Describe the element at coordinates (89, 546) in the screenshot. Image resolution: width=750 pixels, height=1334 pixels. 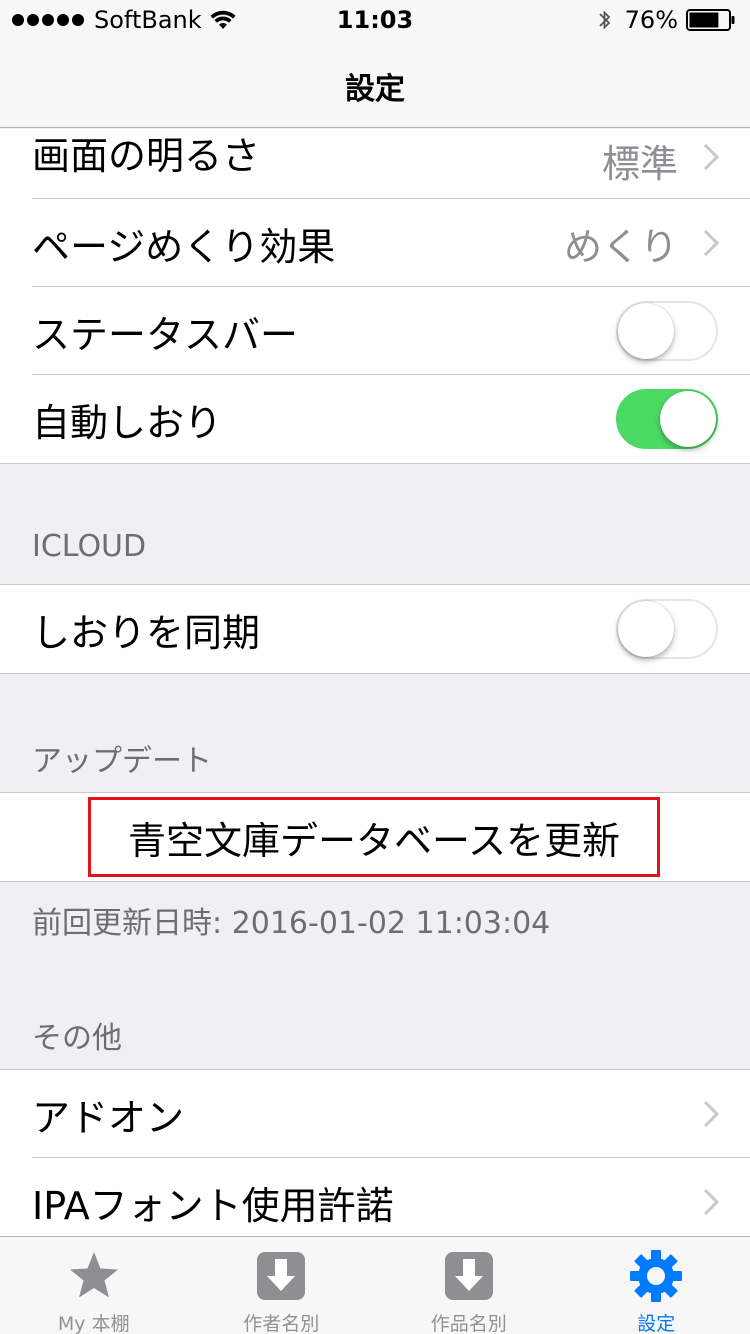
I see `icloud-section-header: ICLOUD` at that location.